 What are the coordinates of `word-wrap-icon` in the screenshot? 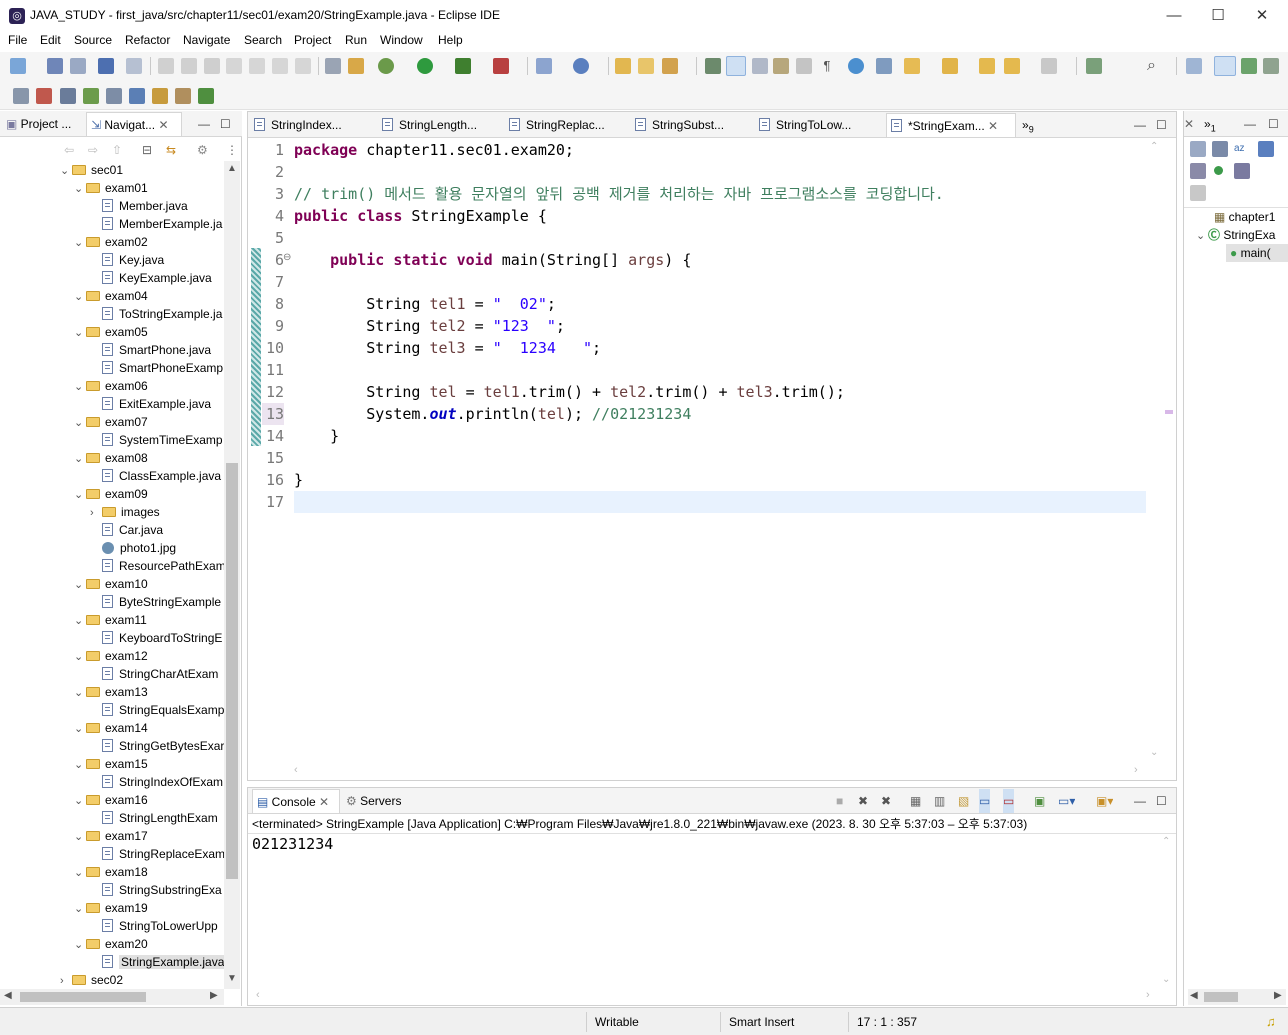 It's located at (781, 66).